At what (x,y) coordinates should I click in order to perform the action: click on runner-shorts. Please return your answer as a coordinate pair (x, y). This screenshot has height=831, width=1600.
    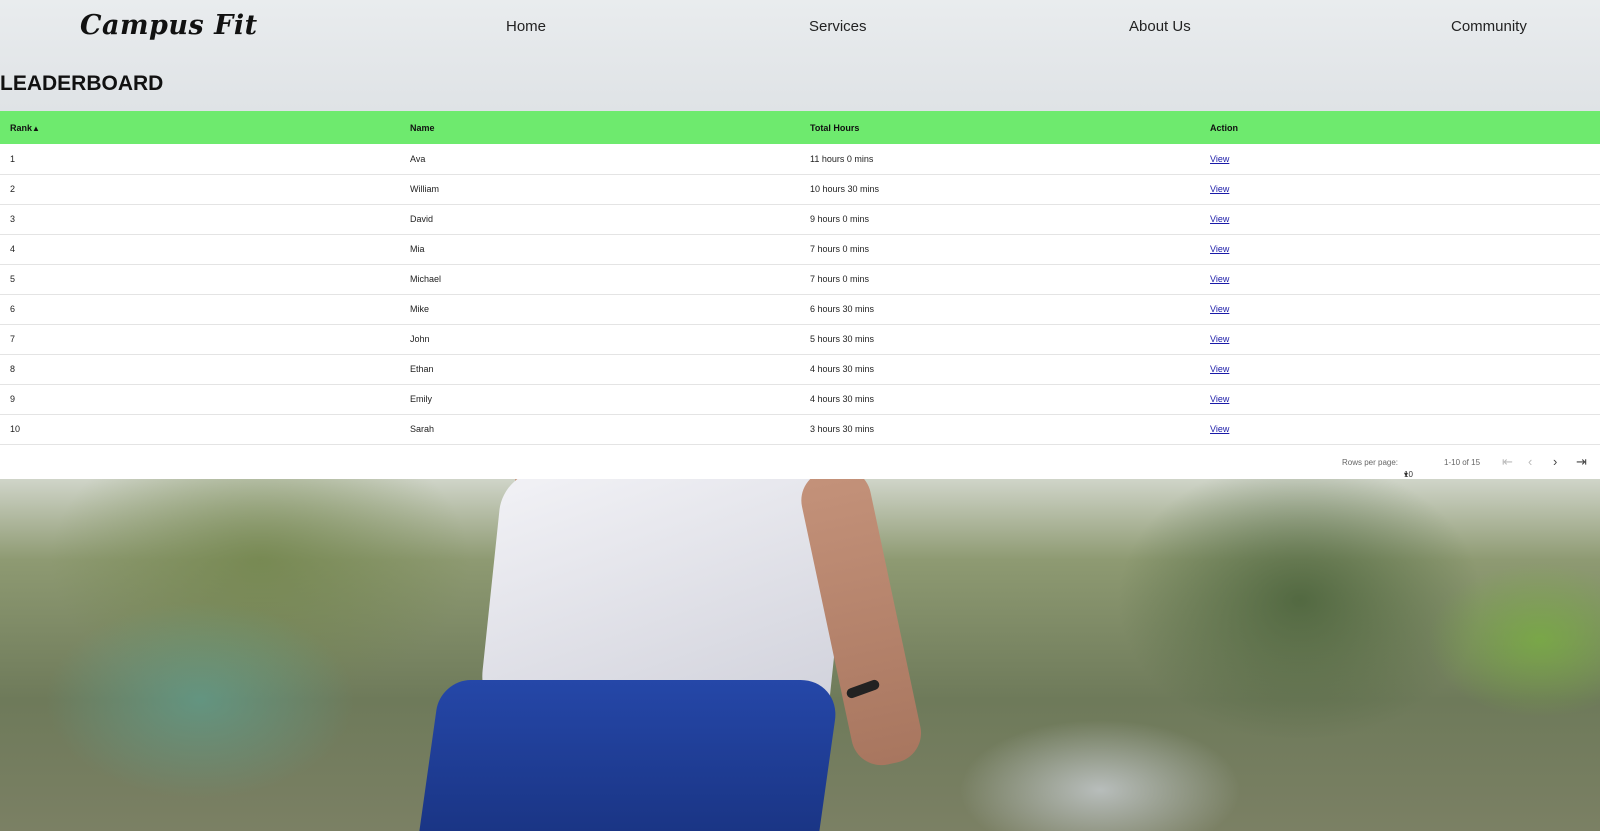
    Looking at the image, I should click on (630, 755).